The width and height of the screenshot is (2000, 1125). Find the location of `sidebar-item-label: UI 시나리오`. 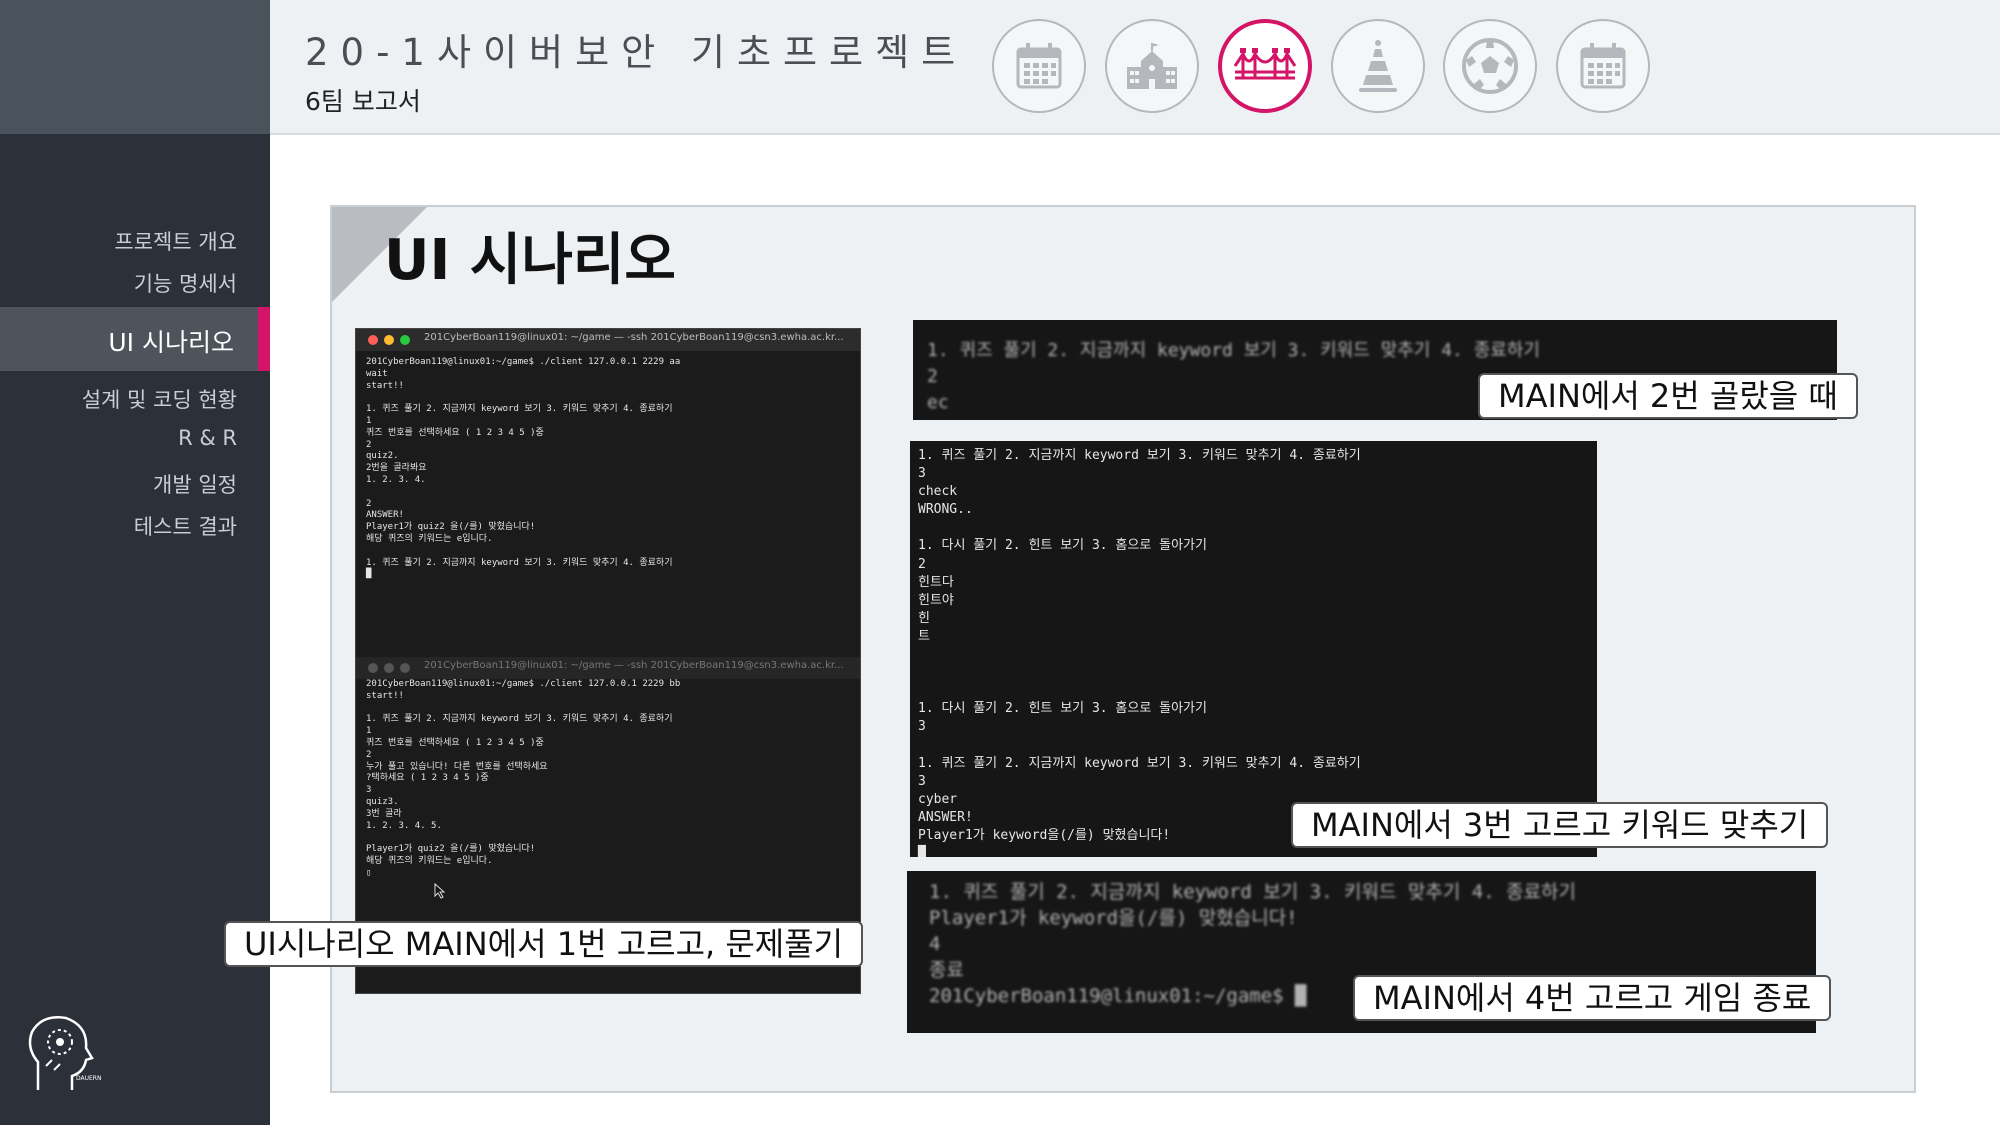

sidebar-item-label: UI 시나리오 is located at coordinates (171, 342).